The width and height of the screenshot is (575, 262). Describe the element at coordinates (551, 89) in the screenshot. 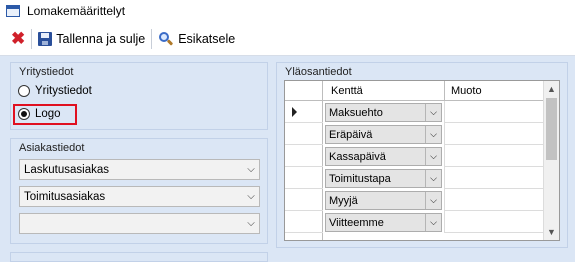

I see `scroll-up-icon: ▲` at that location.